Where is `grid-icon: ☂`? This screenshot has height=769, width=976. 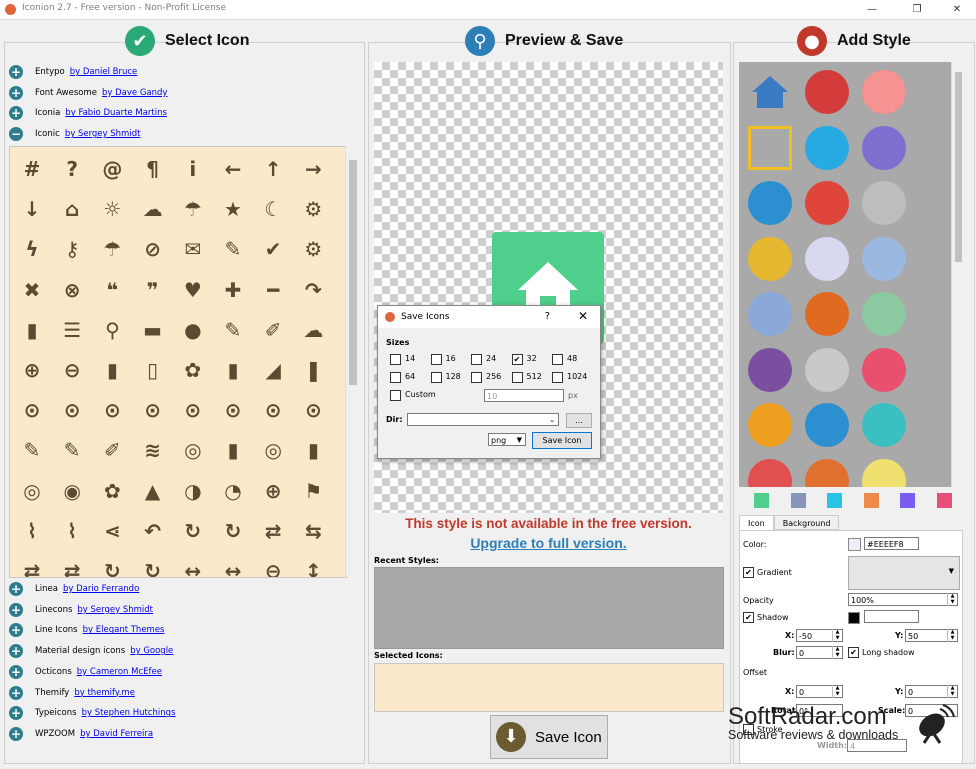
grid-icon: ☂ is located at coordinates (112, 249).